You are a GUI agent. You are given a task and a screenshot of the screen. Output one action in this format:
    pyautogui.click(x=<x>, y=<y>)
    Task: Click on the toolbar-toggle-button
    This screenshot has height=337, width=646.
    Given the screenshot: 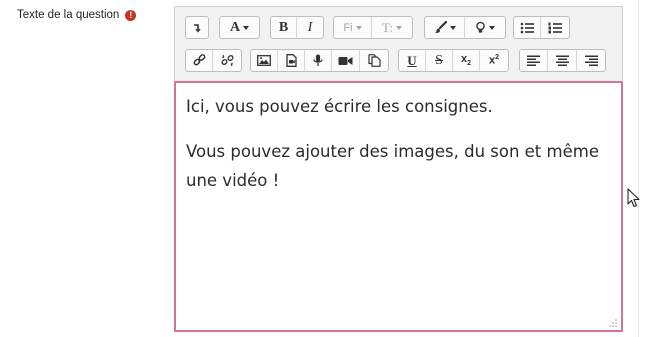 What is the action you would take?
    pyautogui.click(x=197, y=27)
    